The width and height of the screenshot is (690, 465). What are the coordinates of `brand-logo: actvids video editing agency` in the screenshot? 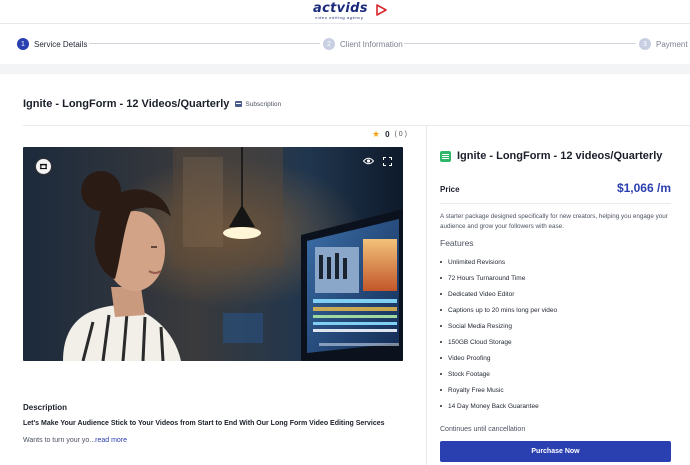 It's located at (350, 11).